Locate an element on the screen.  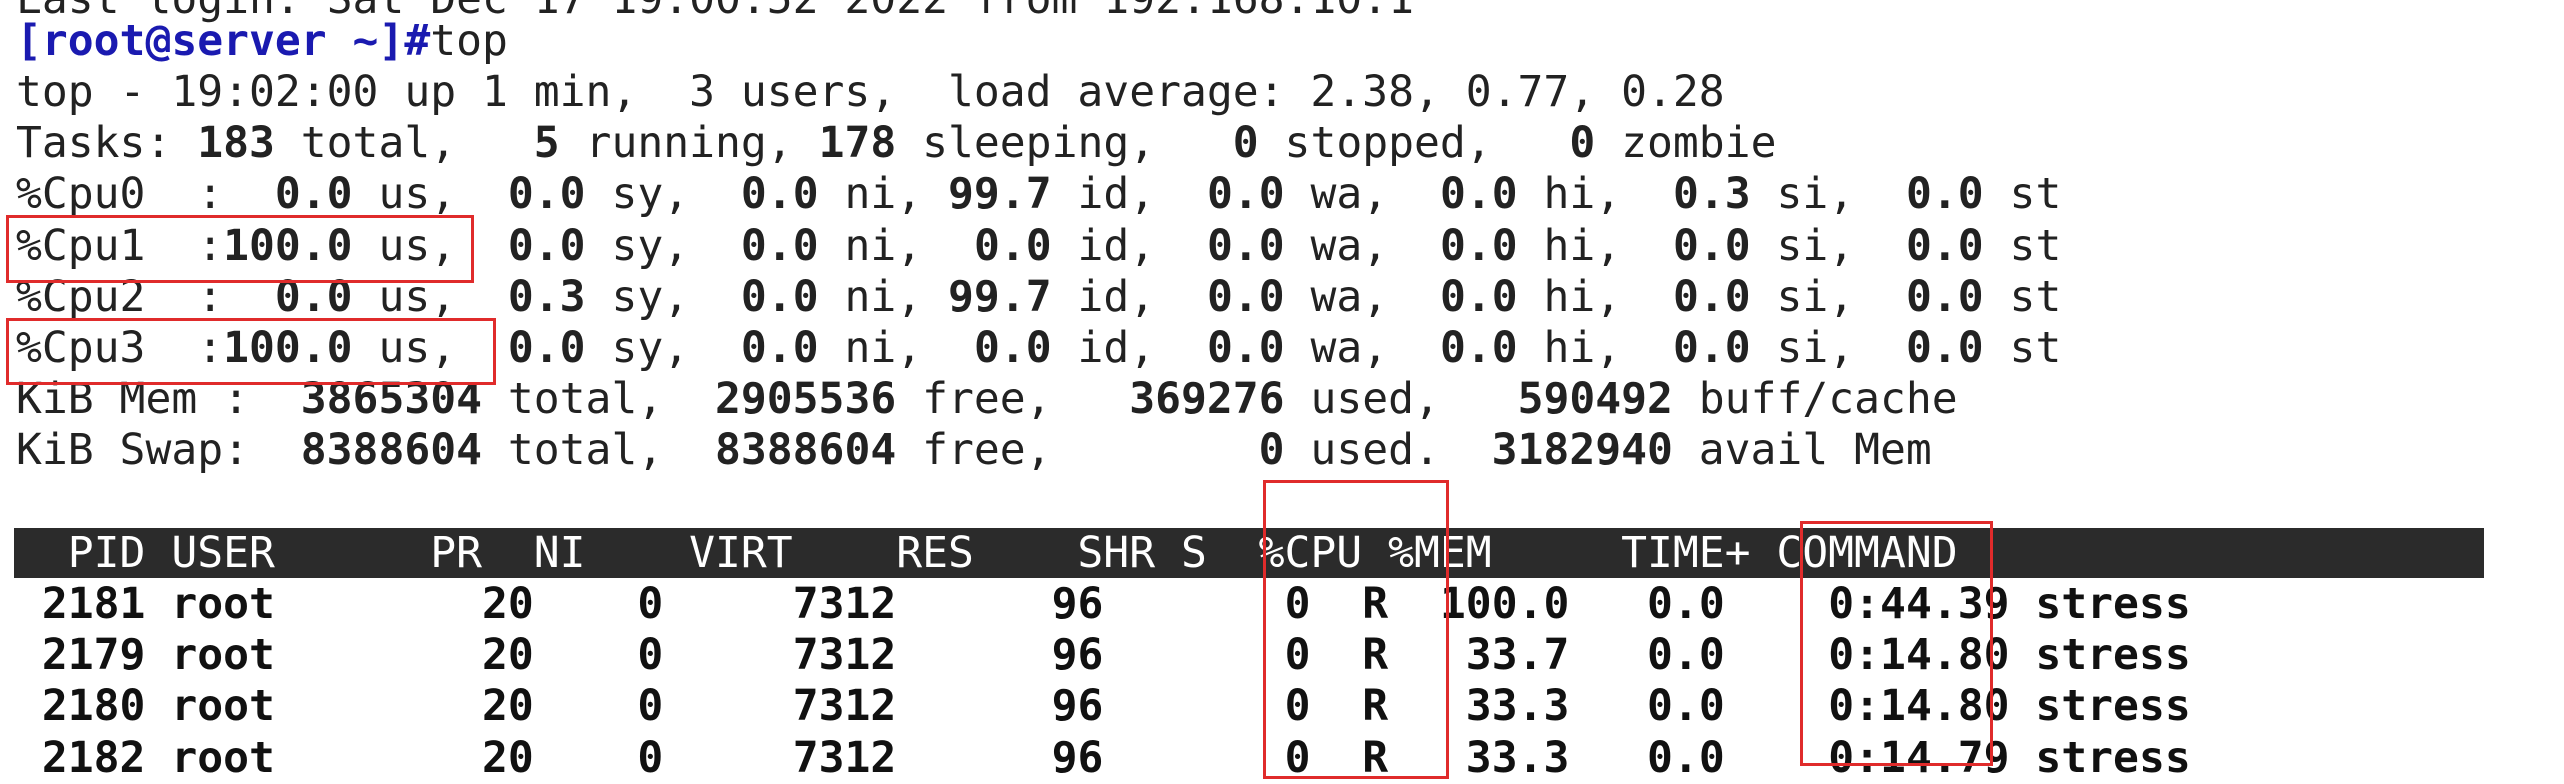
stat-label: free, is located at coordinates (1013, 399).